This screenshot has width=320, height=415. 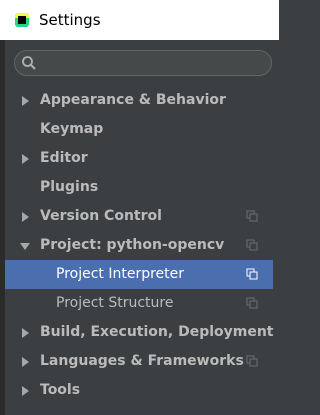 What do you see at coordinates (143, 63) in the screenshot?
I see `search-field` at bounding box center [143, 63].